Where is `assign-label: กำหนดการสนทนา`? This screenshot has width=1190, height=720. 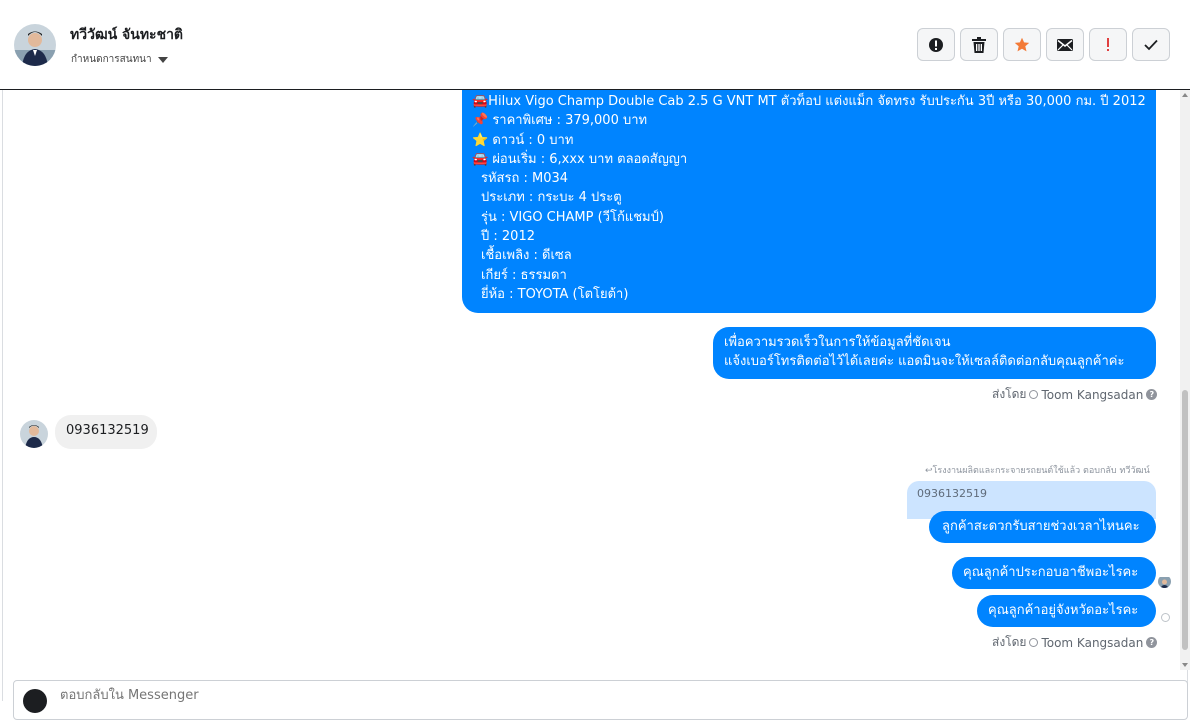 assign-label: กำหนดการสนทนา is located at coordinates (111, 59).